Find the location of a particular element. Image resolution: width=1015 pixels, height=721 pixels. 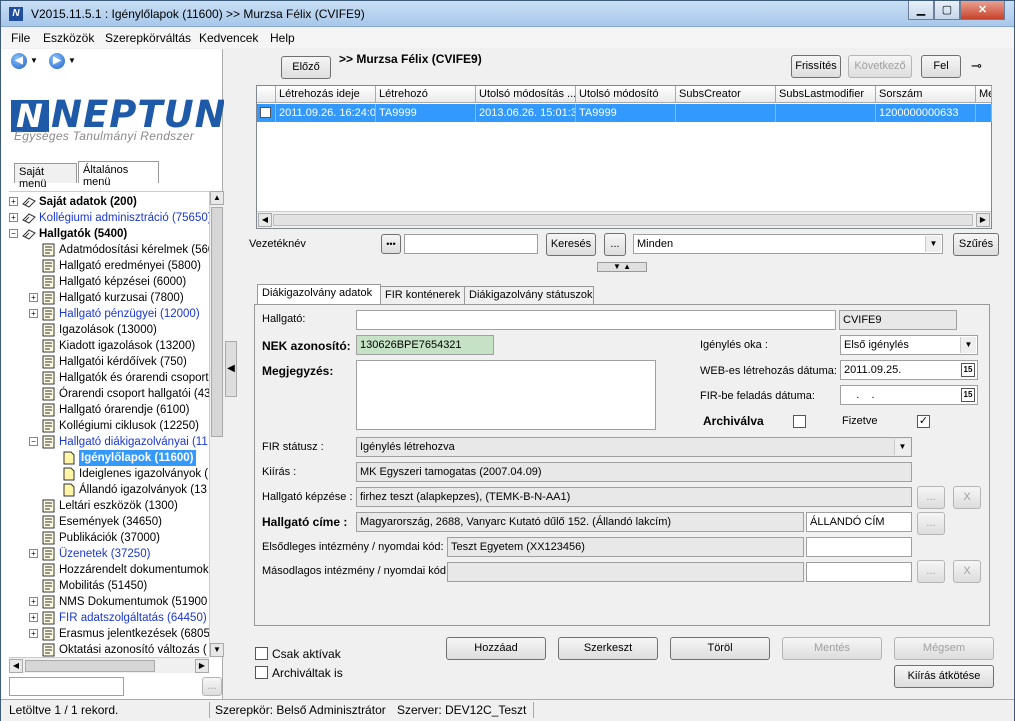

close-button: ✕ is located at coordinates (982, 10).